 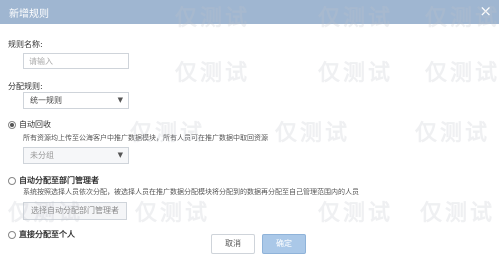 I want to click on dialog-titlebar: 新增规则 ×, so click(x=249, y=12).